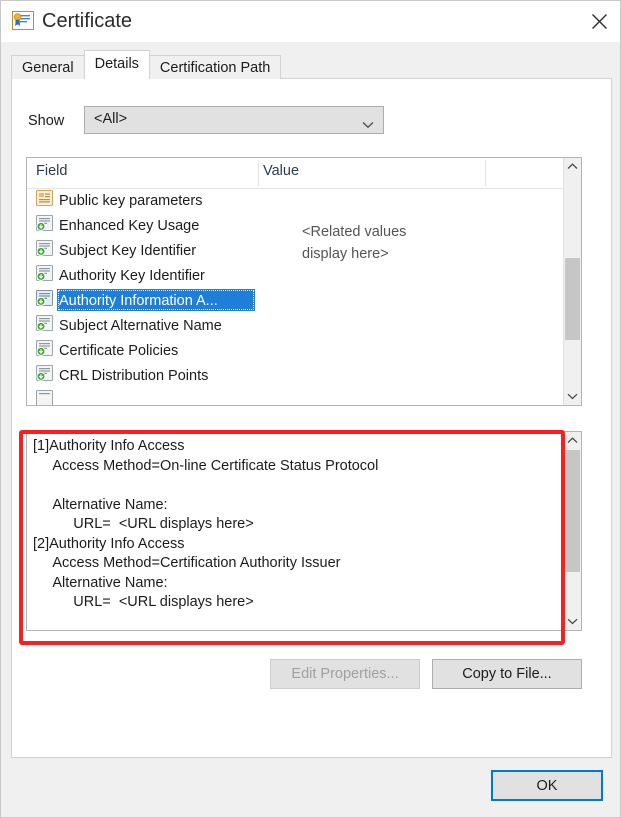 This screenshot has height=818, width=621. What do you see at coordinates (140, 325) in the screenshot?
I see `field-name: Subject Alternative Name` at bounding box center [140, 325].